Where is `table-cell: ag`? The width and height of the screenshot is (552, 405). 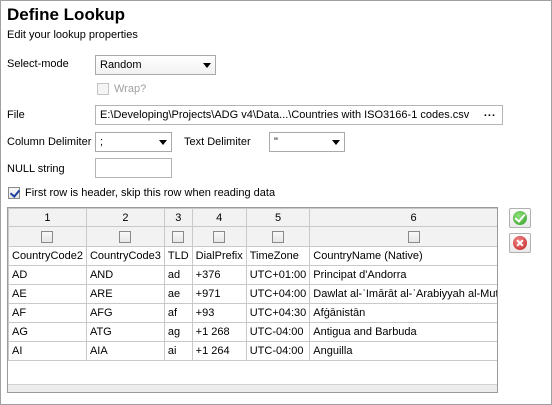
table-cell: ag is located at coordinates (178, 332).